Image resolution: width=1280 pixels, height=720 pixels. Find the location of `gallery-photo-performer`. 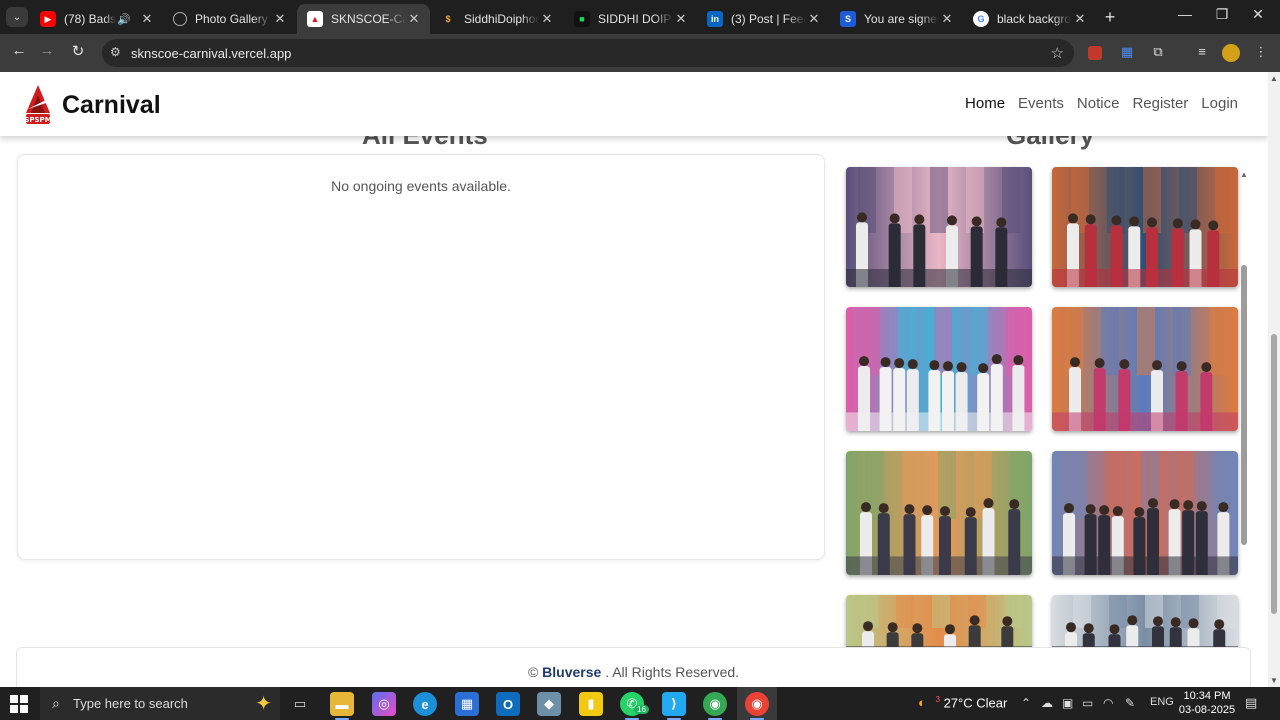

gallery-photo-performer is located at coordinates (939, 625).